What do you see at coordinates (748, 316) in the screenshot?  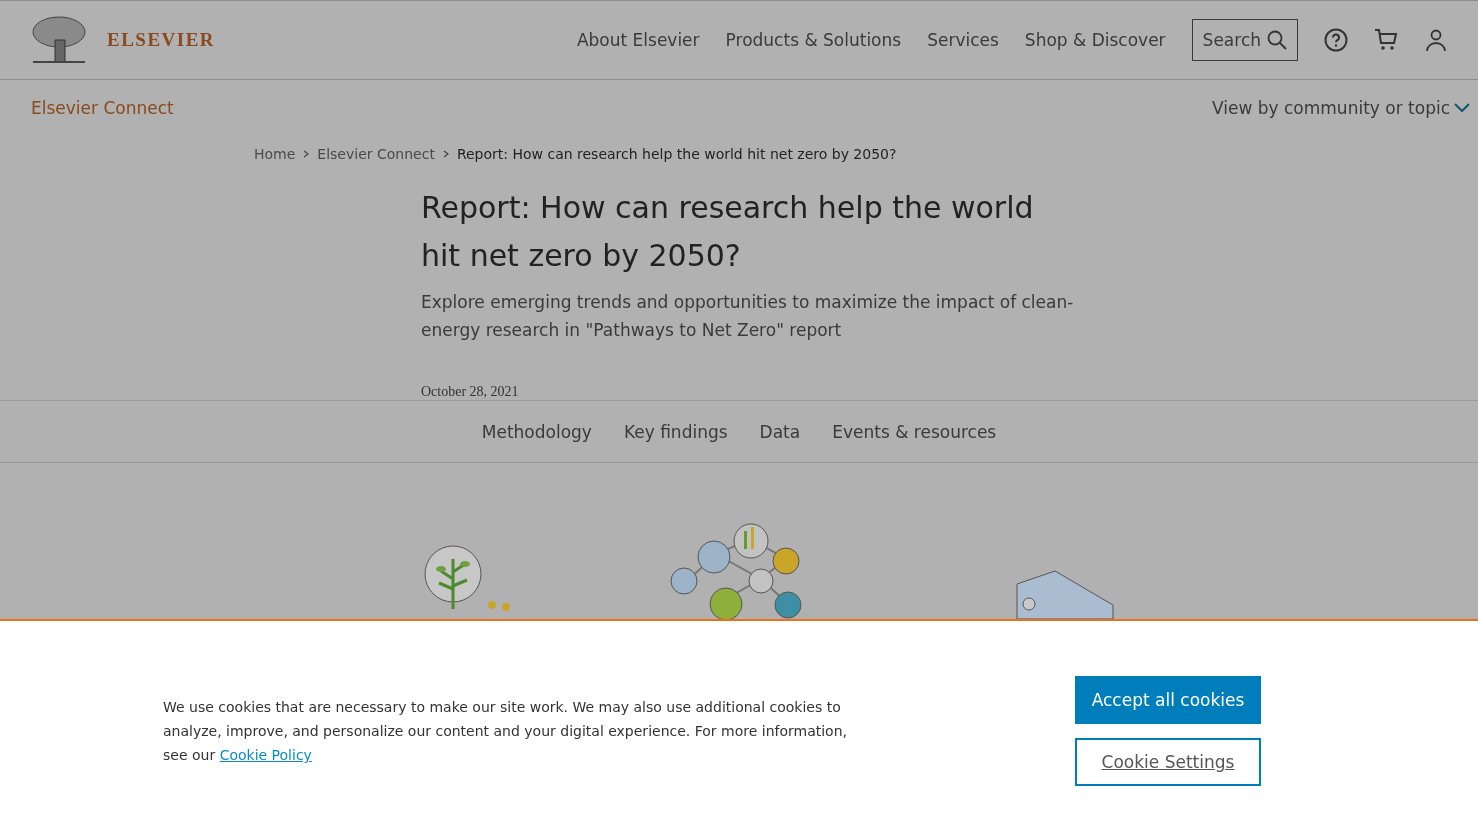 I see `article-subtitle: Explore emerging trends and opportunities to maximize the impact of clean-energy research in "Pathways to Net Zero" report` at bounding box center [748, 316].